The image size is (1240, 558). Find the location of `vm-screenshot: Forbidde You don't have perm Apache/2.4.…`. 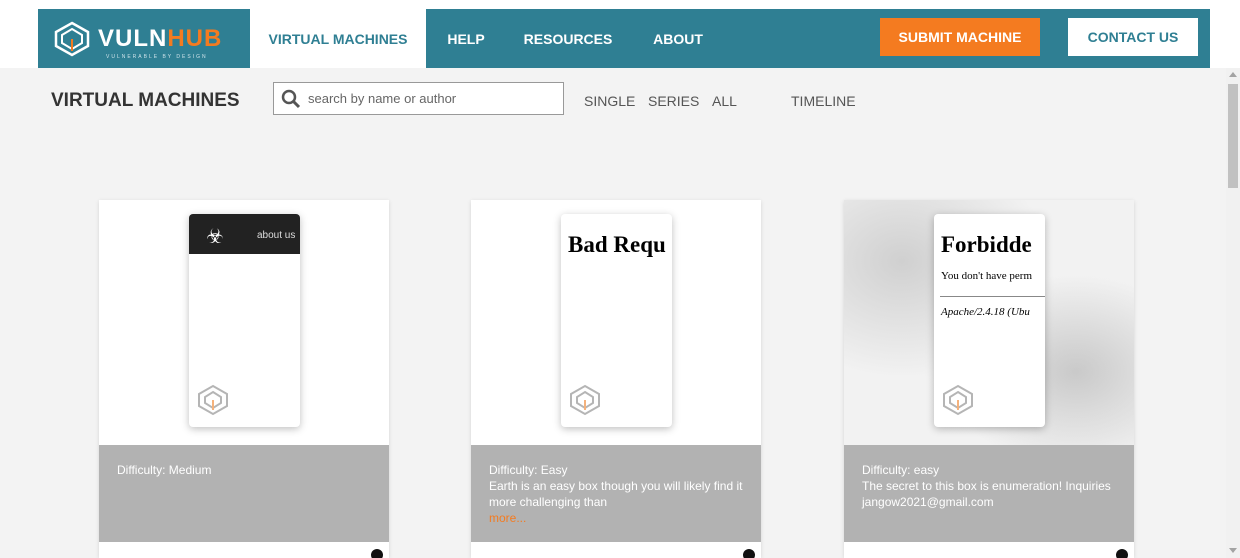

vm-screenshot: Forbidde You don't have perm Apache/2.4.… is located at coordinates (989, 320).